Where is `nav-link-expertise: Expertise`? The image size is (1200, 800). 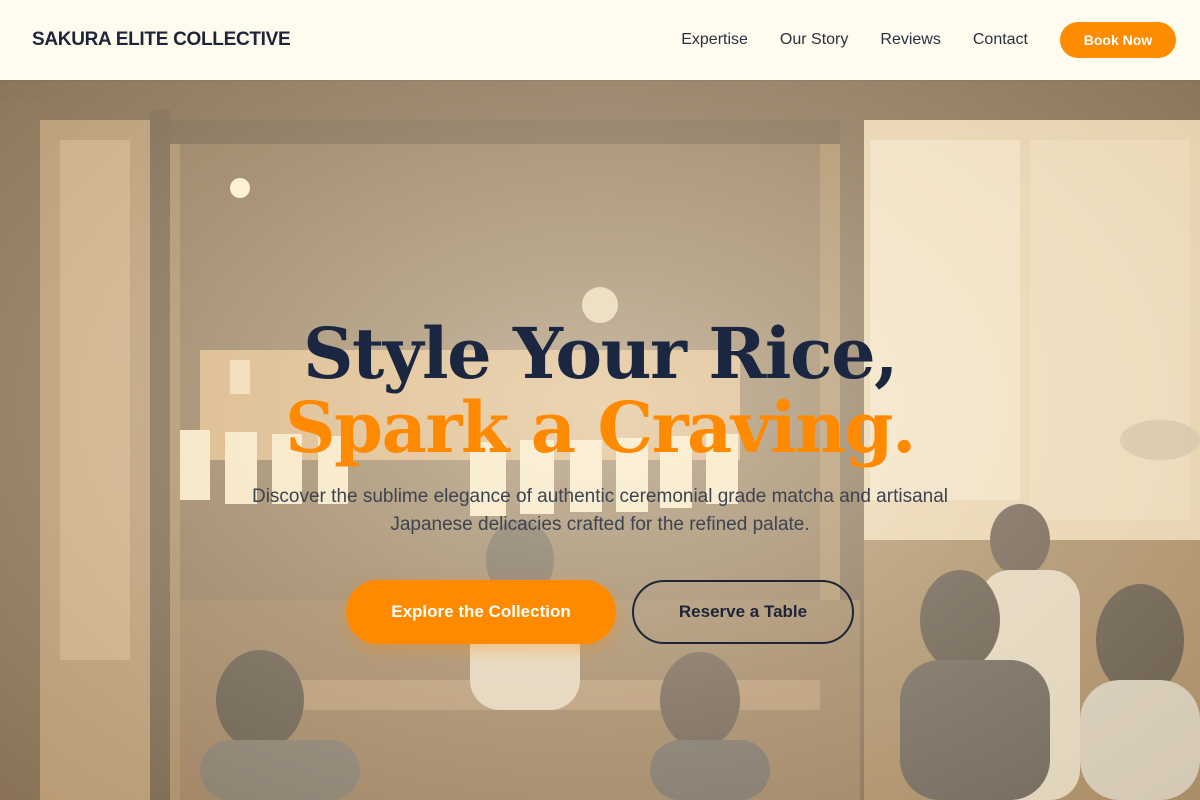
nav-link-expertise: Expertise is located at coordinates (714, 40).